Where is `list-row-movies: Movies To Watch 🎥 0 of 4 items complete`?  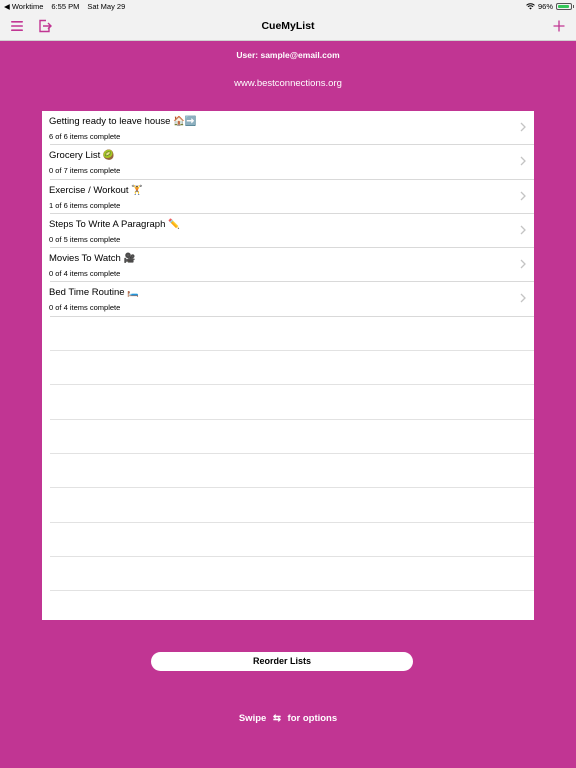 list-row-movies: Movies To Watch 🎥 0 of 4 items complete is located at coordinates (291, 265).